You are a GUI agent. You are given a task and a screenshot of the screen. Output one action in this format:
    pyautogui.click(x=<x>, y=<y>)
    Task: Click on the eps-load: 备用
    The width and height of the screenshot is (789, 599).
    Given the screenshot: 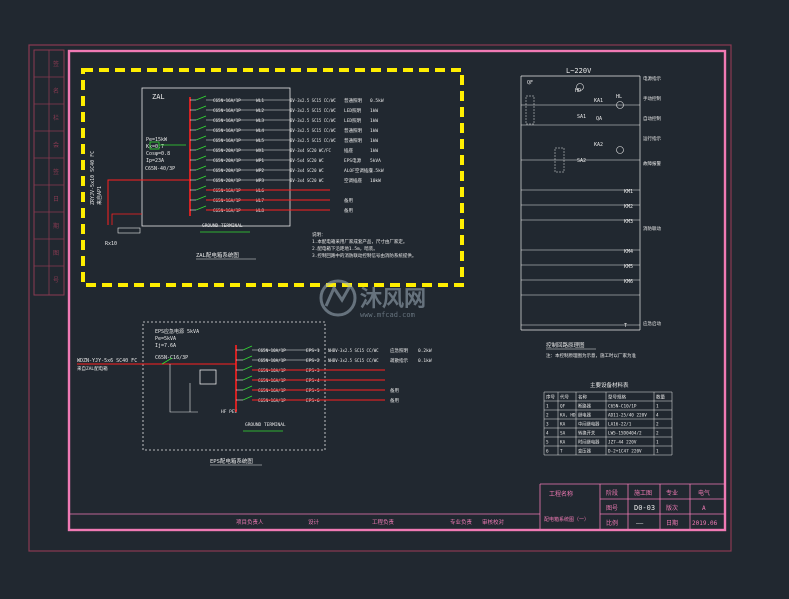 What is the action you would take?
    pyautogui.click(x=394, y=400)
    